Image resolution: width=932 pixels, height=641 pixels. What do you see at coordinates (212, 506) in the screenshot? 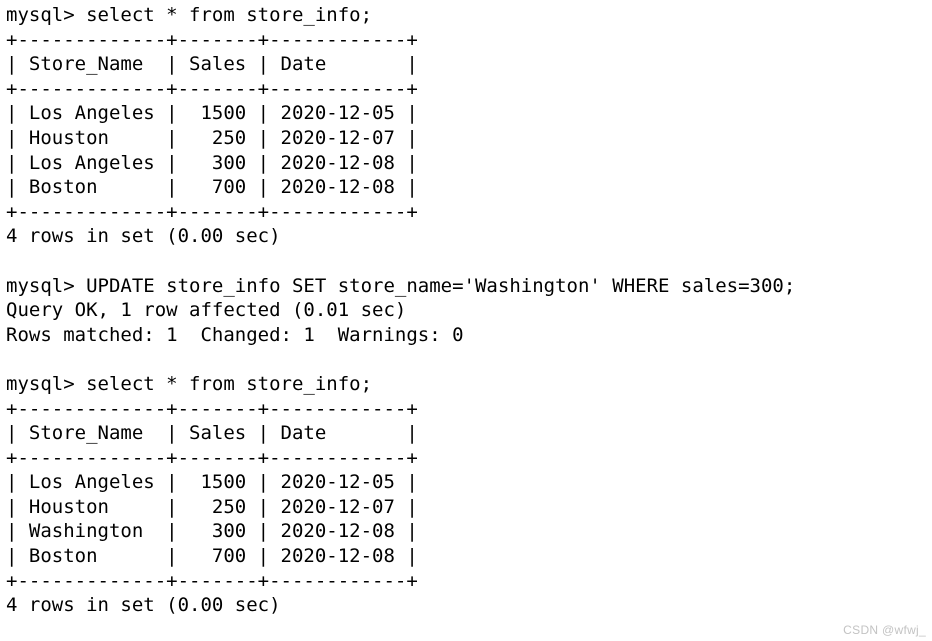
I see `terminal-line-row-2-2: | Houston | 250 | 2020-12-07 |` at bounding box center [212, 506].